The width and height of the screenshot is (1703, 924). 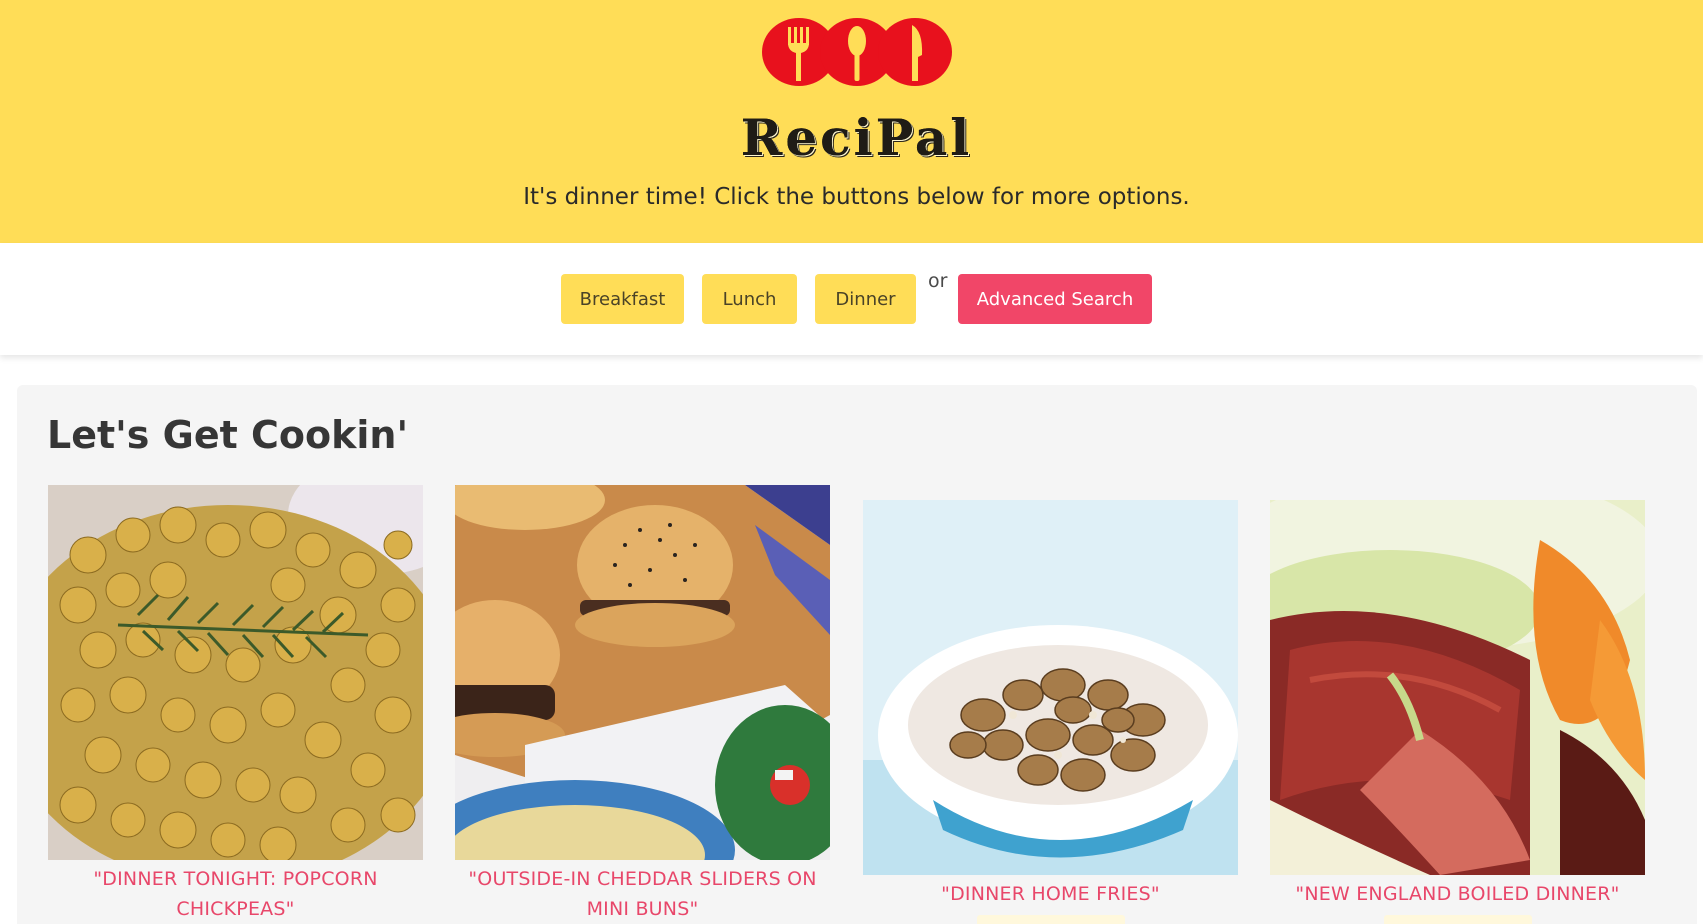 What do you see at coordinates (856, 137) in the screenshot?
I see `brand-title: ReciPal` at bounding box center [856, 137].